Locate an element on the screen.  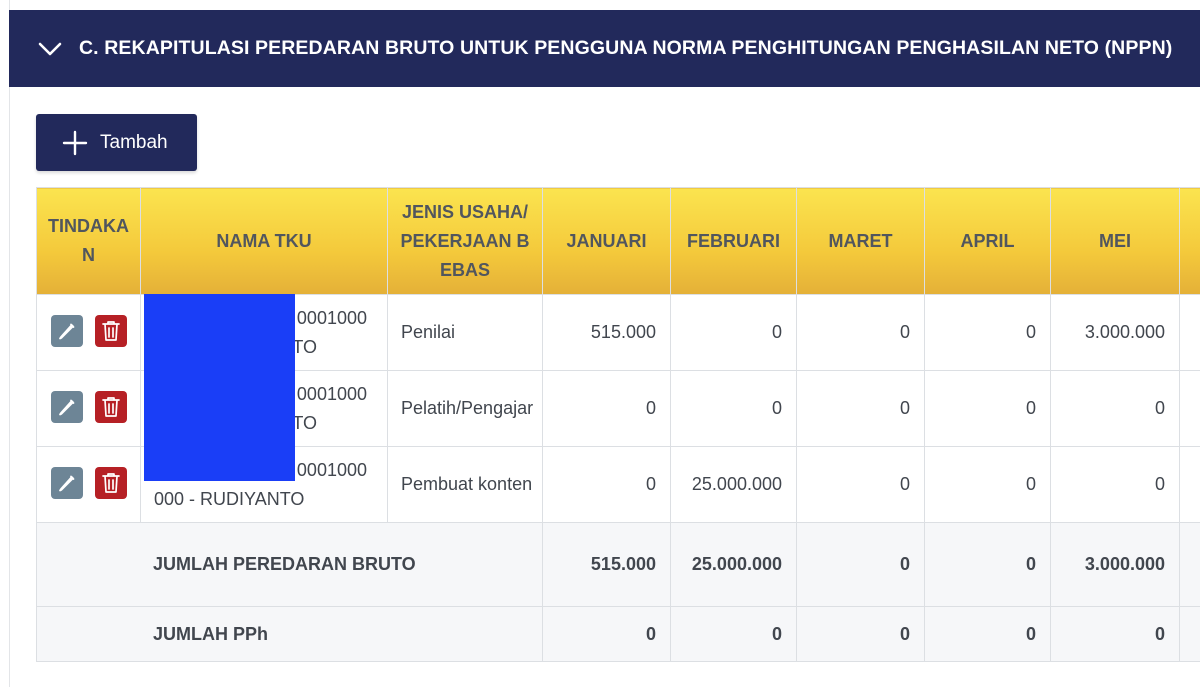
header-februari: FEBRUARI is located at coordinates (733, 241).